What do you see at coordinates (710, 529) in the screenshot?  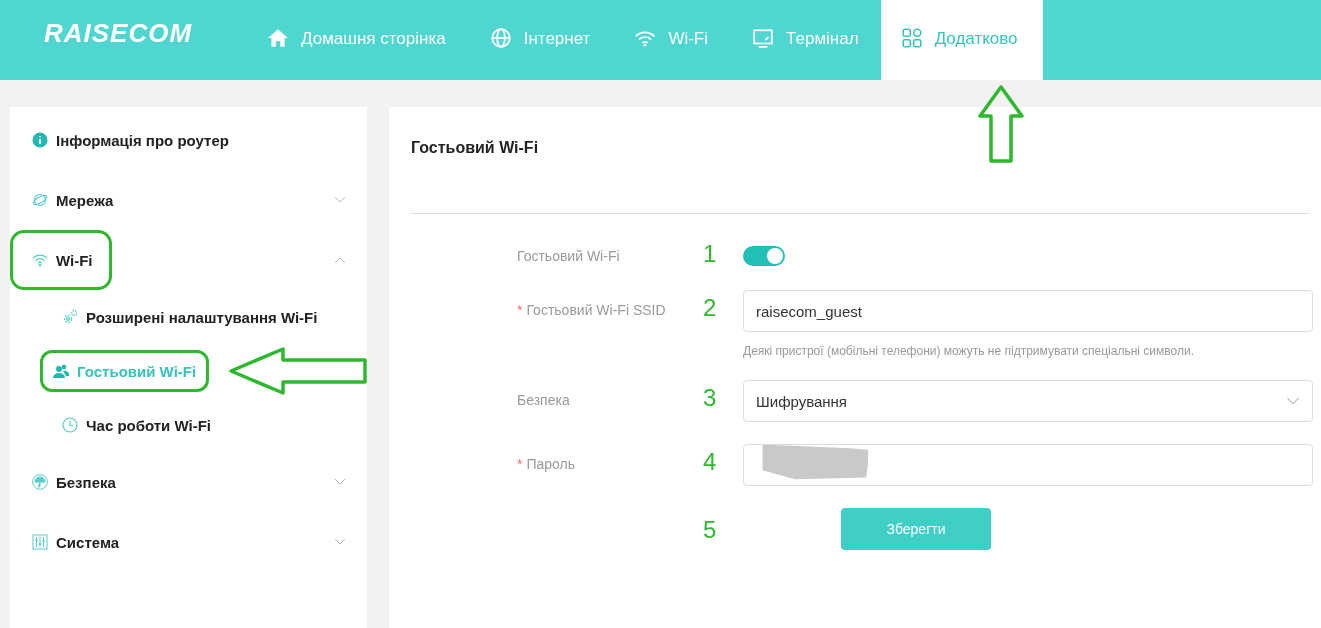 I see `annotation-number: 5` at bounding box center [710, 529].